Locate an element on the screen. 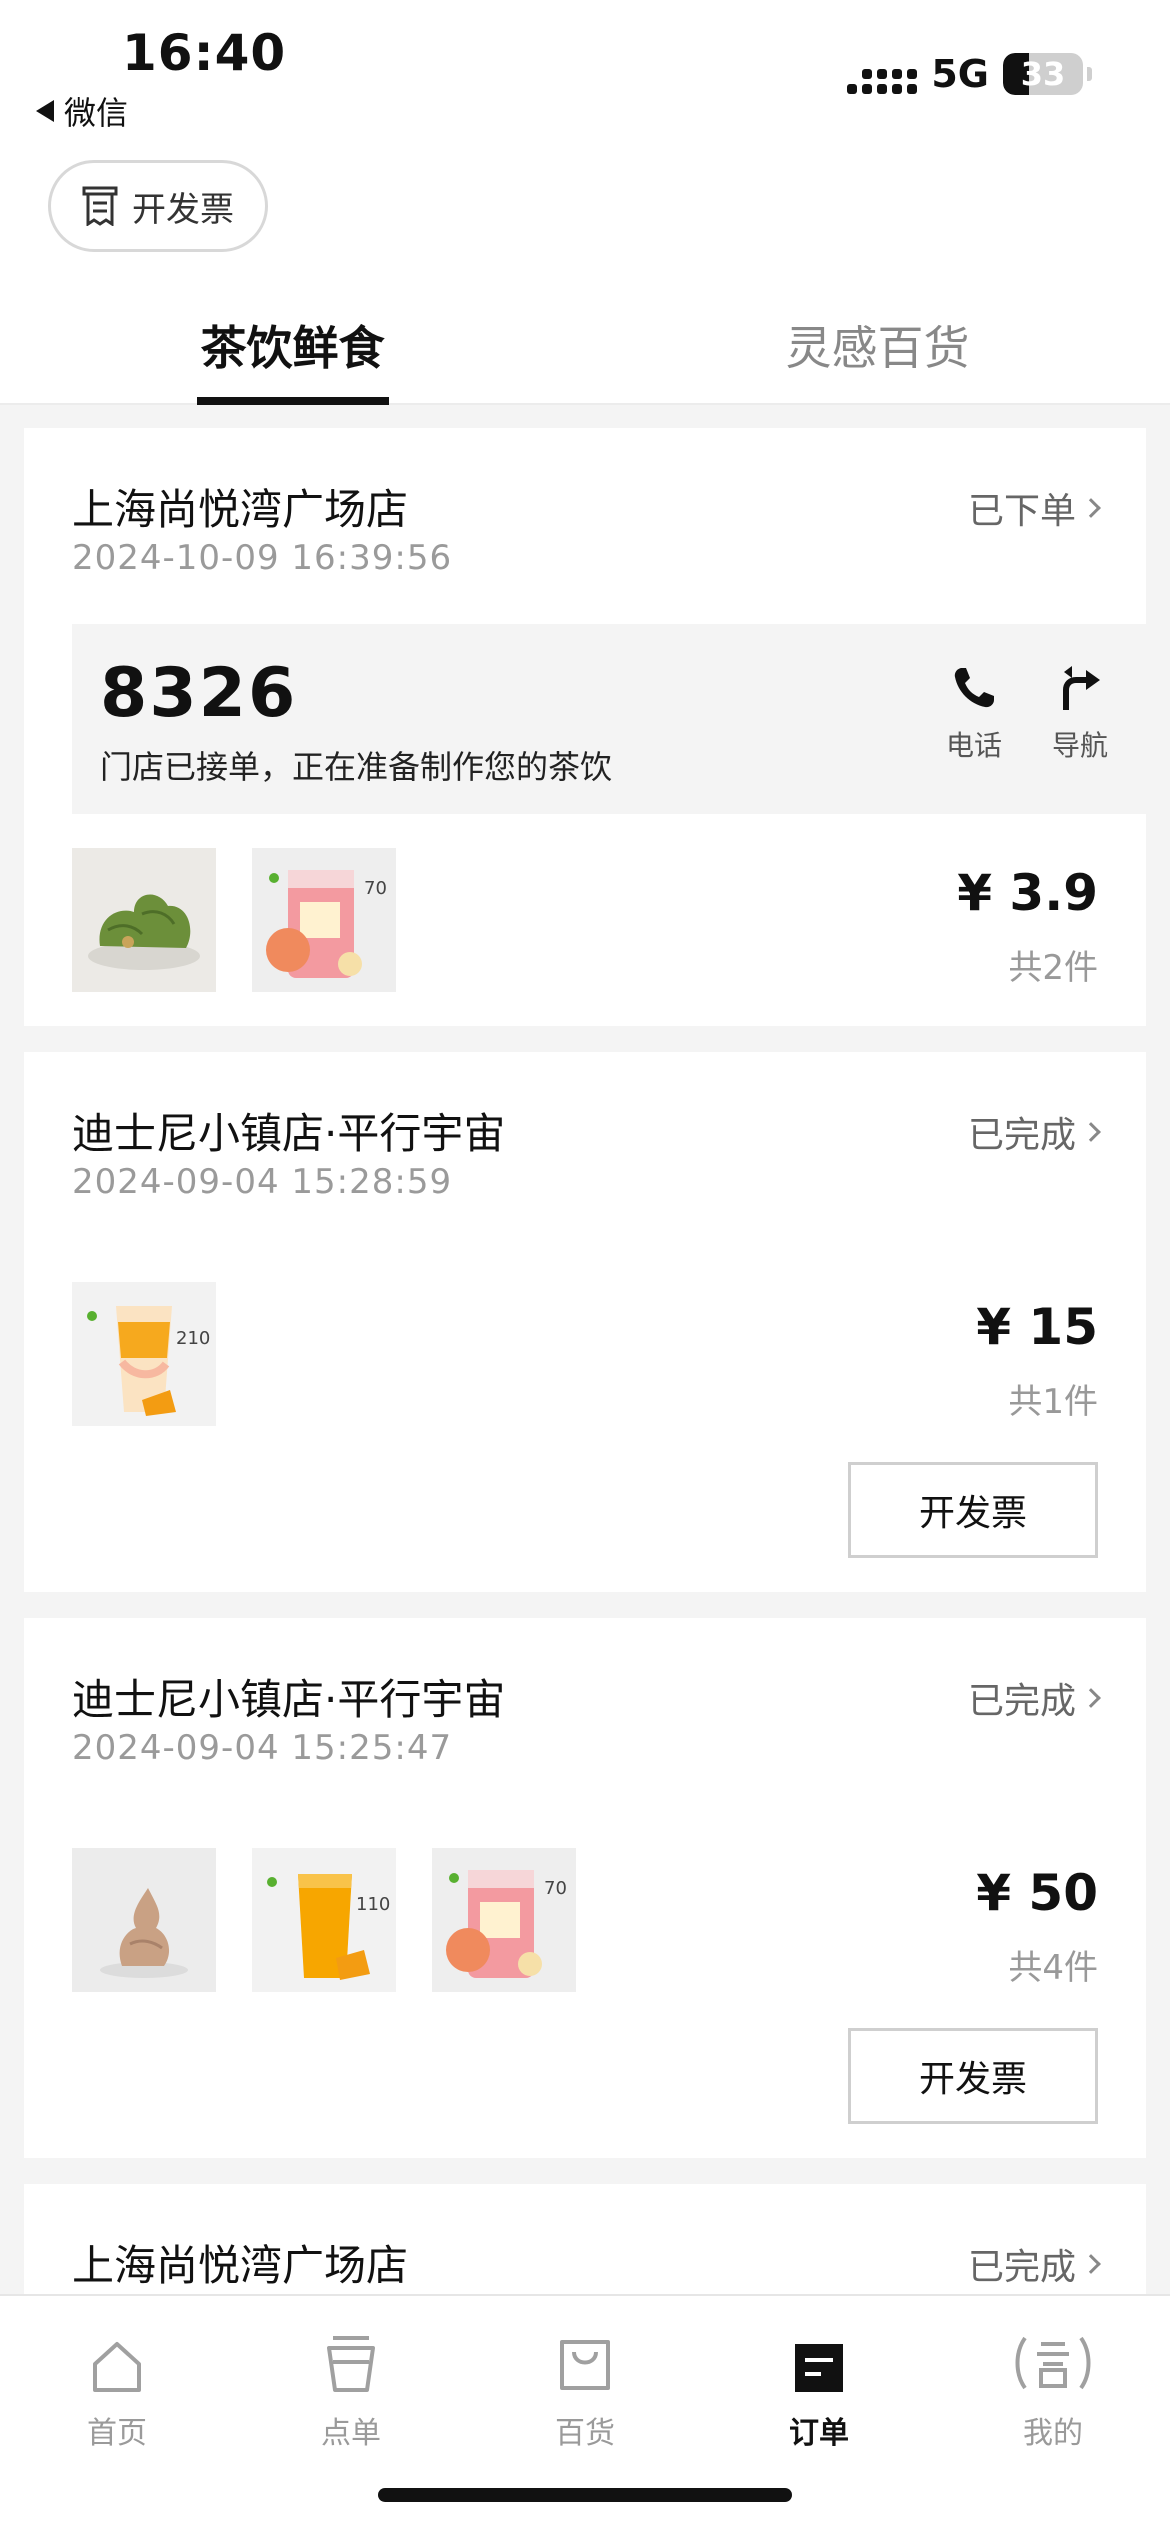 The image size is (1170, 2532). category-tabs: 茶饮鲜食 灵感百货 is located at coordinates (585, 352).